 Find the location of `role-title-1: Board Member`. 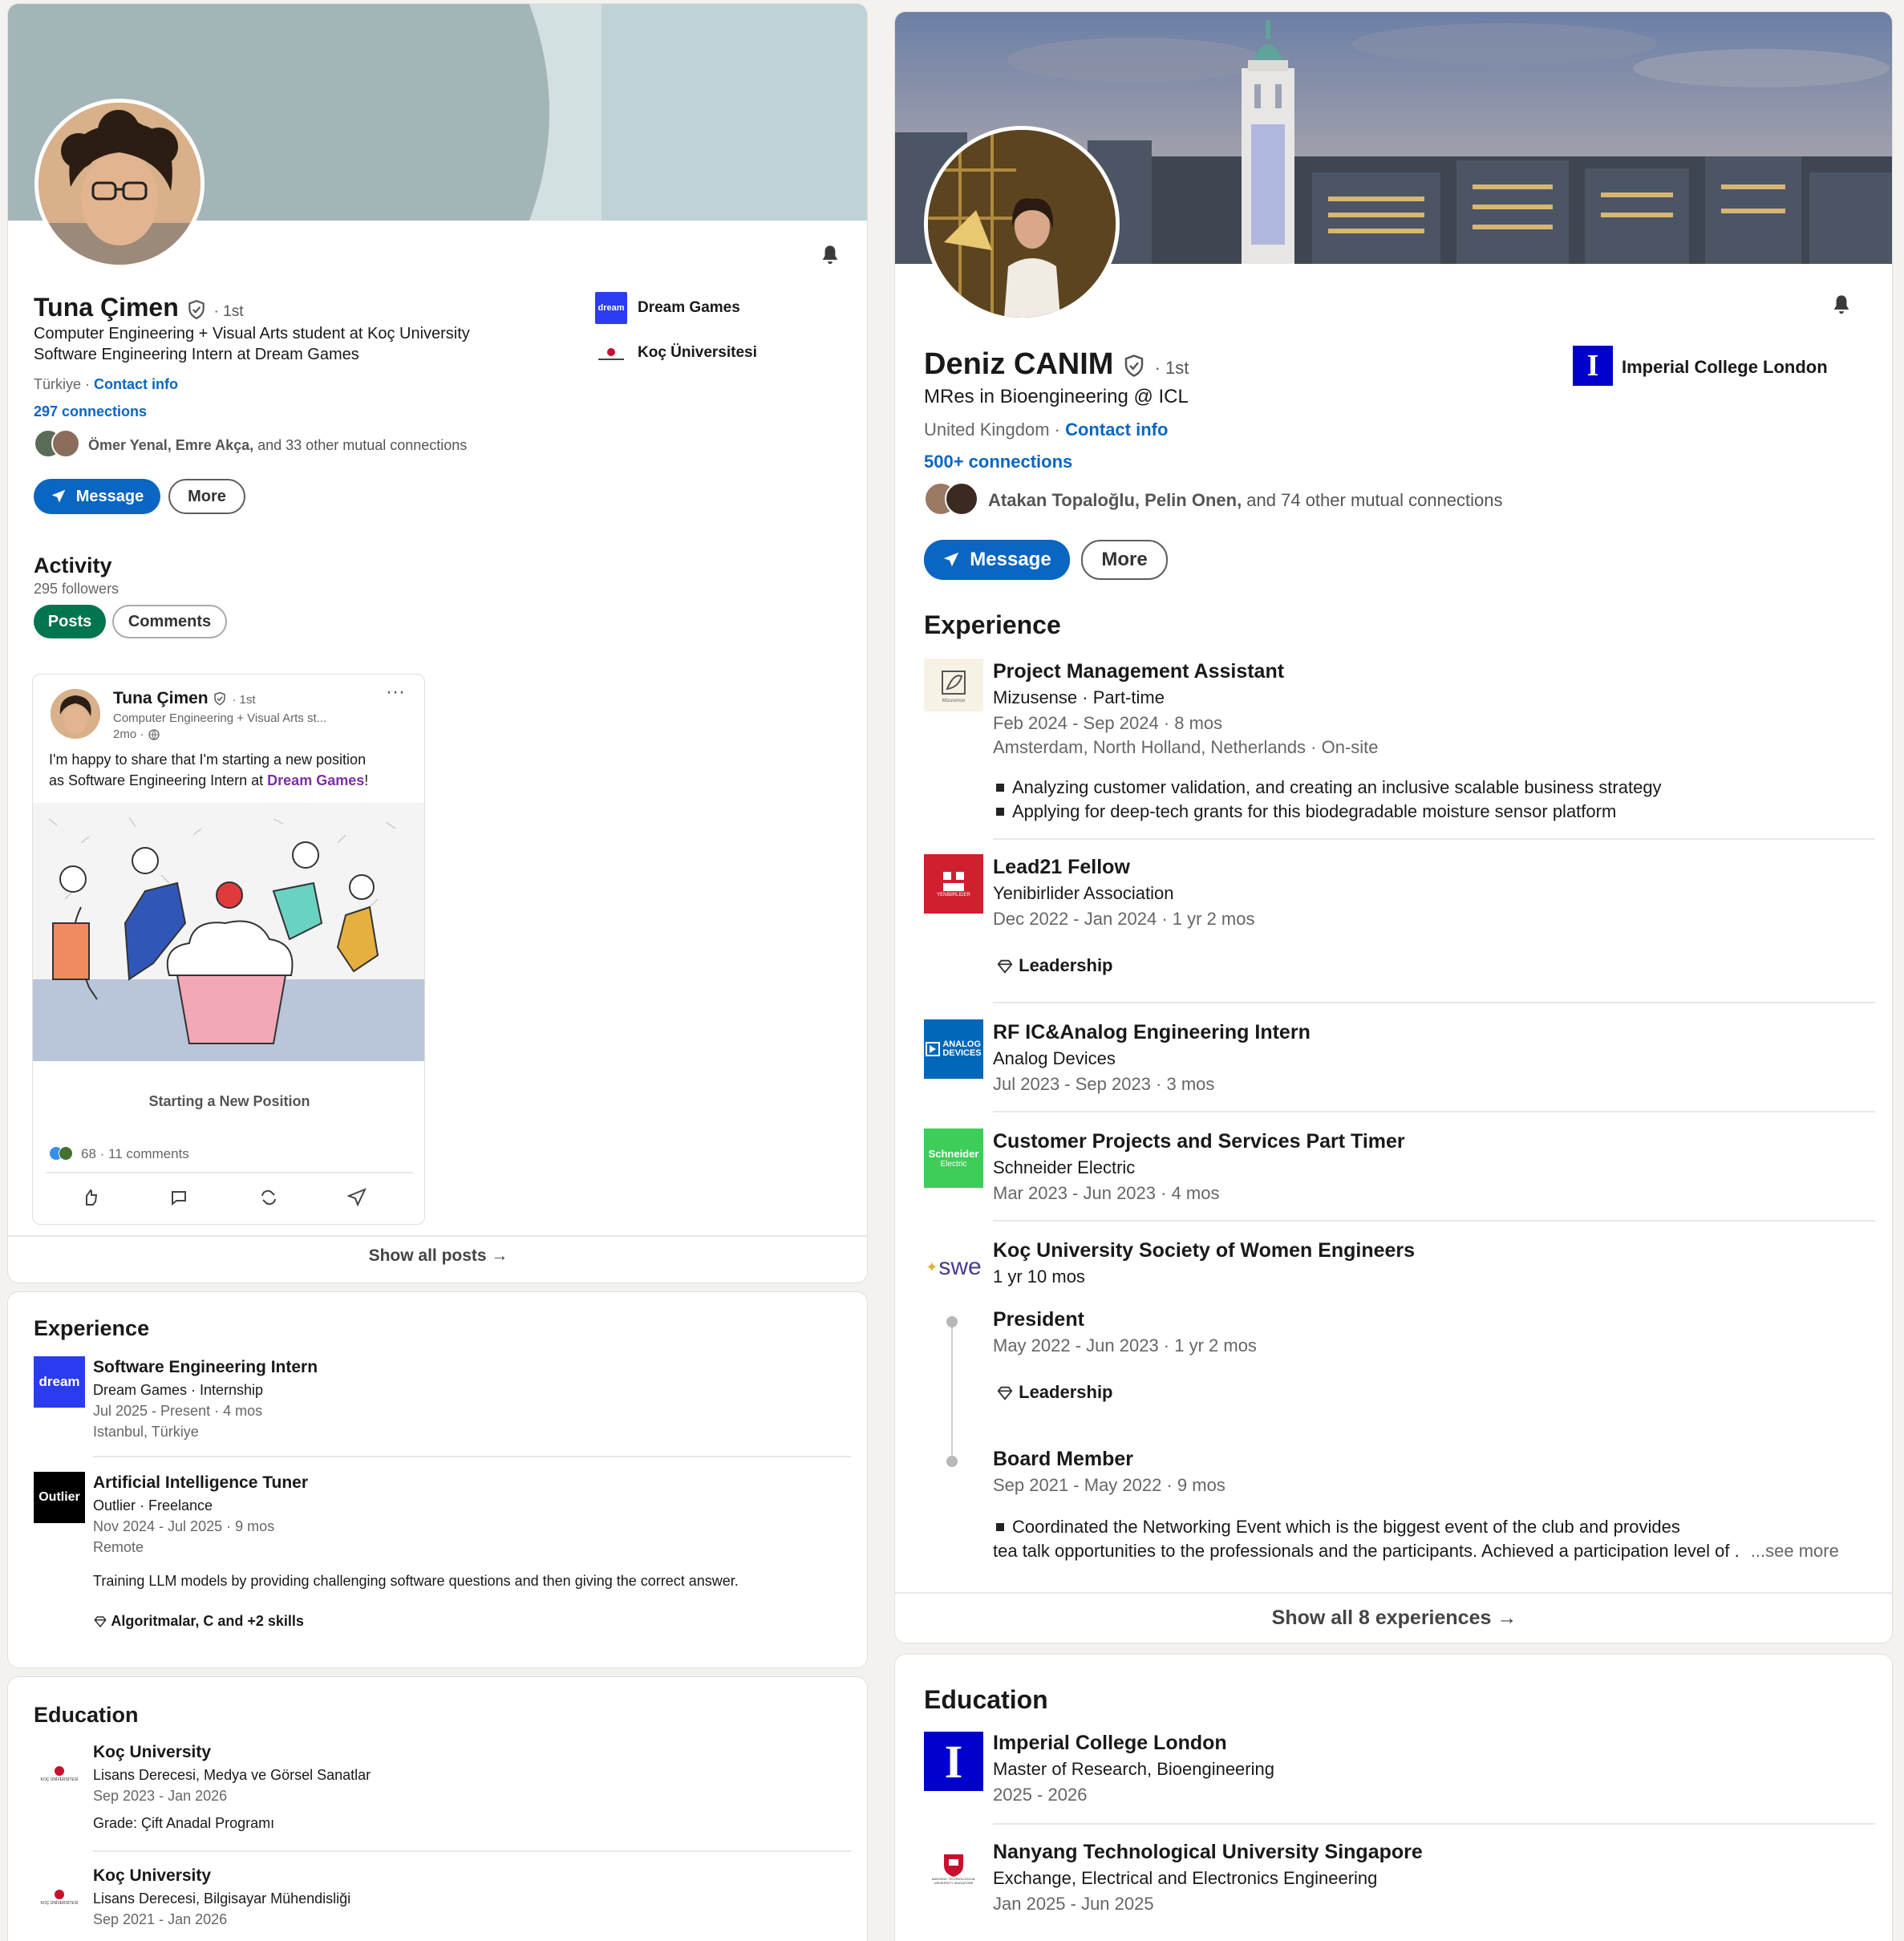

role-title-1: Board Member is located at coordinates (1063, 1459).